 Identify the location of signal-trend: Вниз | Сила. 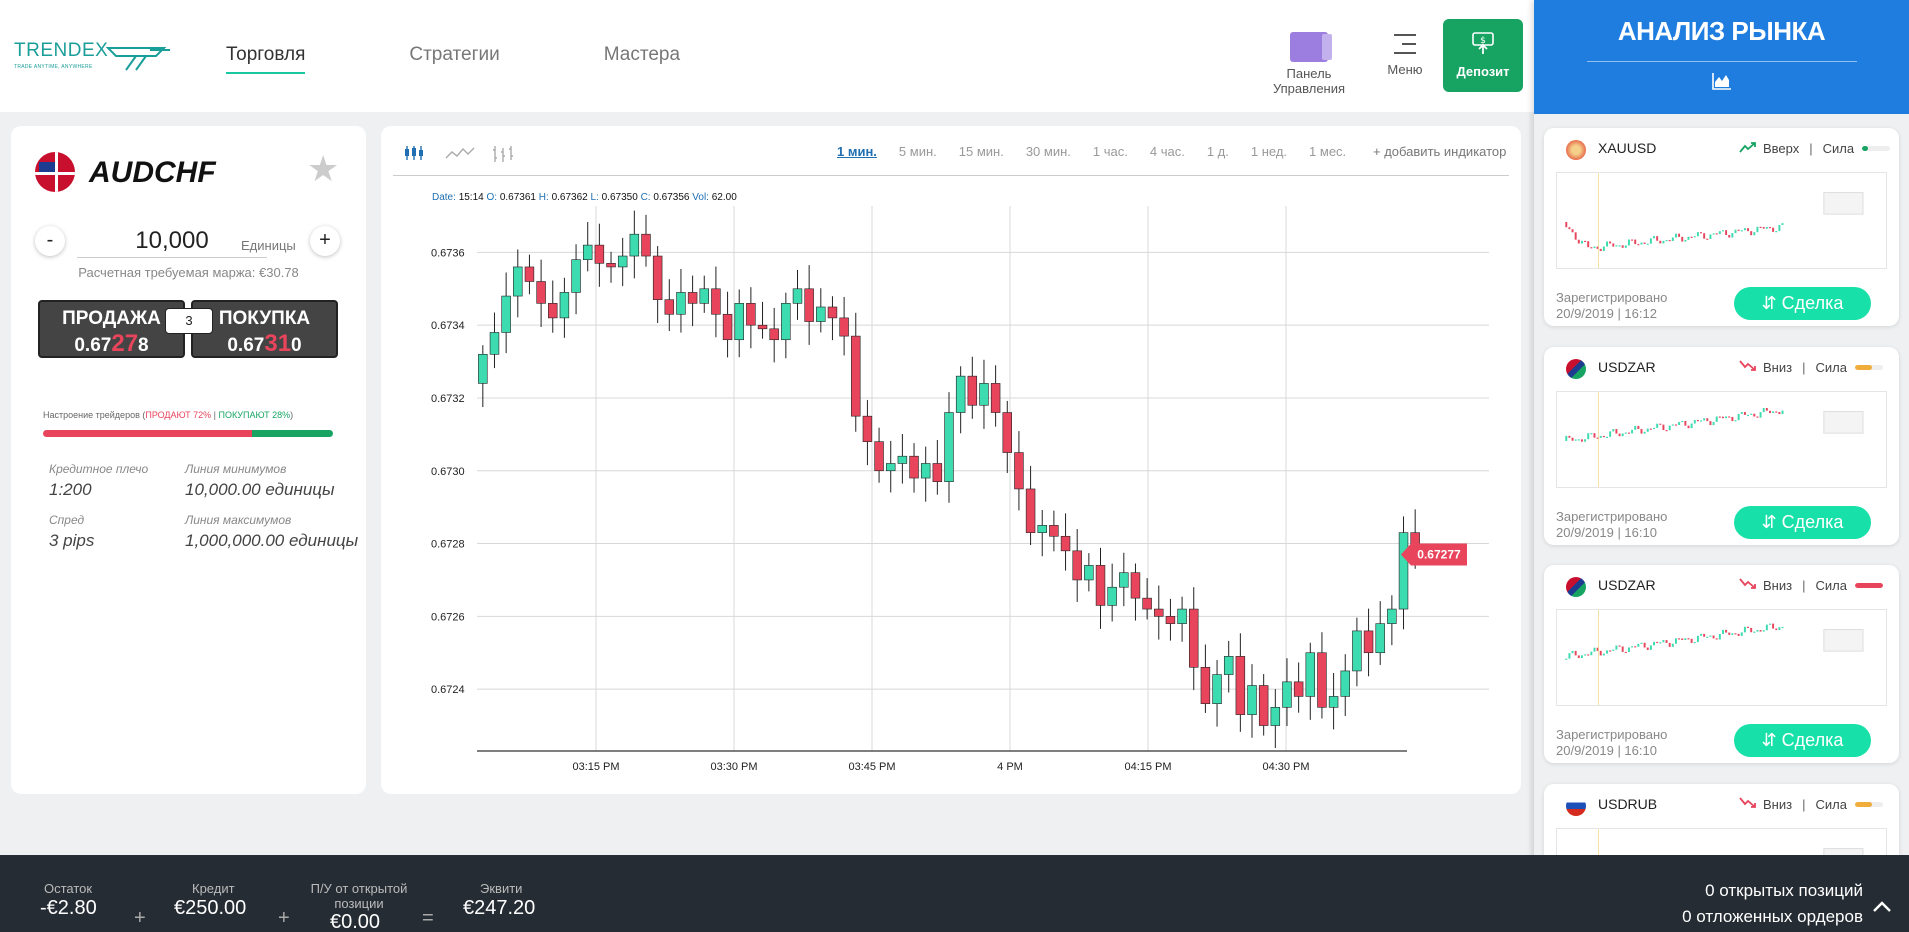
(1811, 804).